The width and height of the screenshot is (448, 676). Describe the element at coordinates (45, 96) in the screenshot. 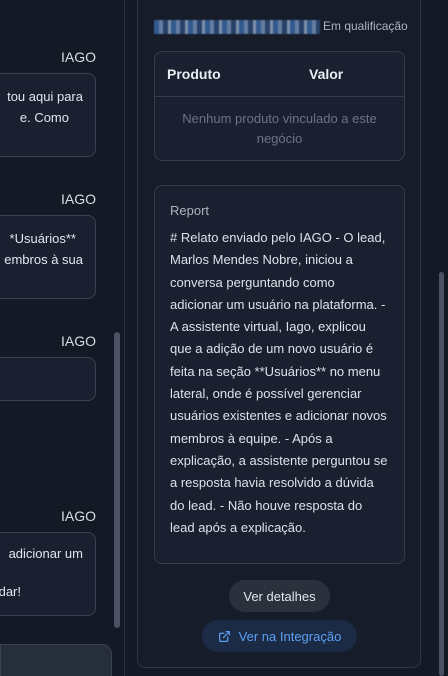

I see `message-text: tou aqui para` at that location.